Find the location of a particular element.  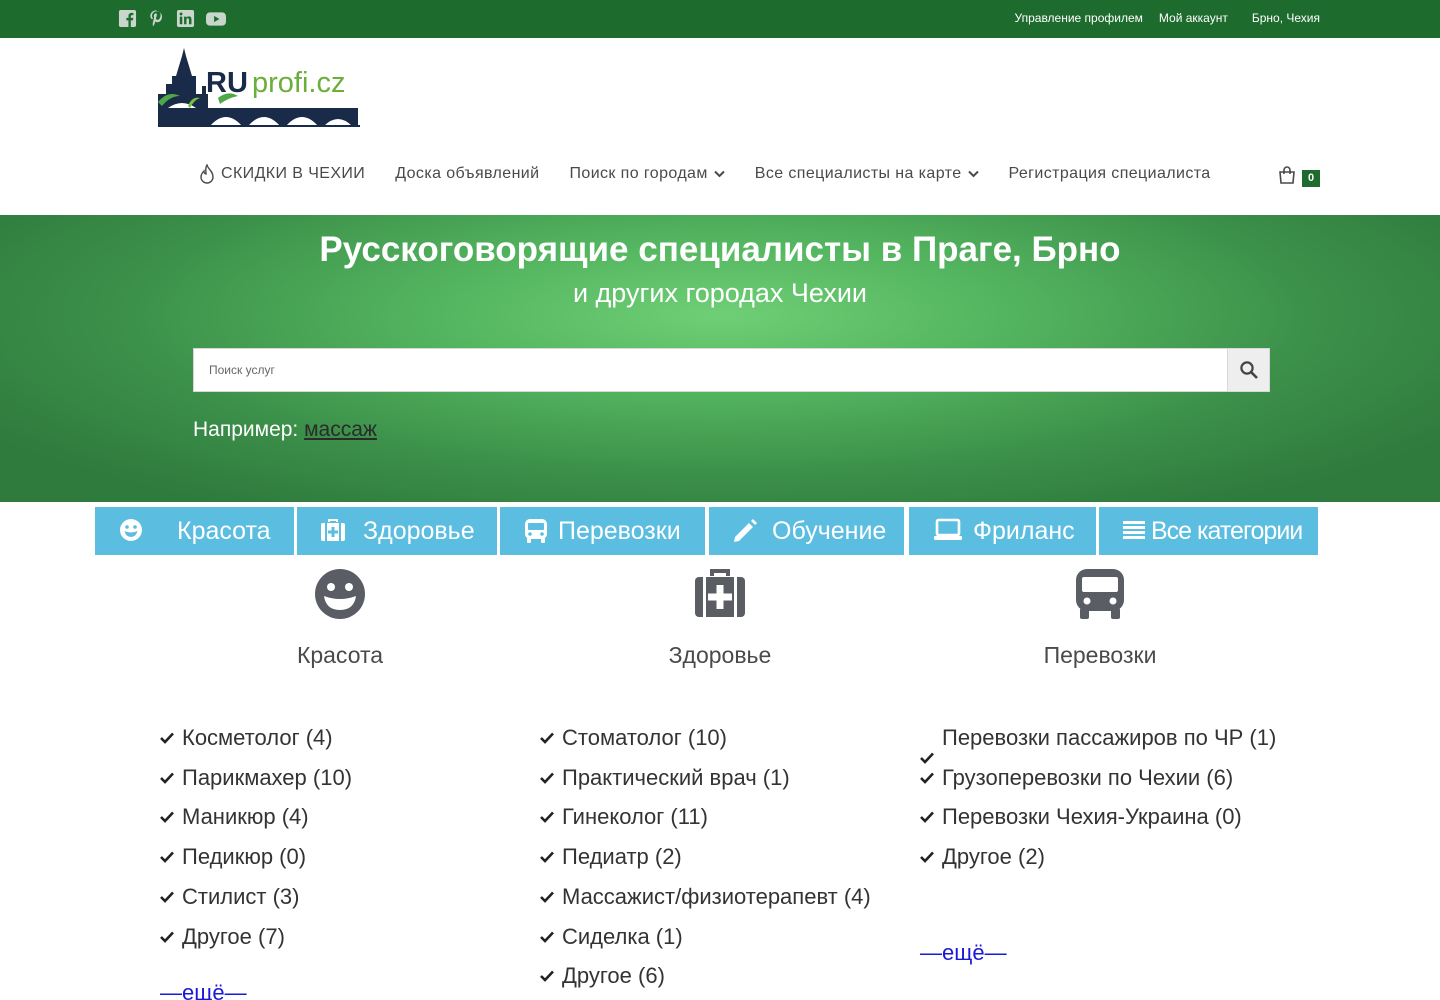

service-search is located at coordinates (731, 370).